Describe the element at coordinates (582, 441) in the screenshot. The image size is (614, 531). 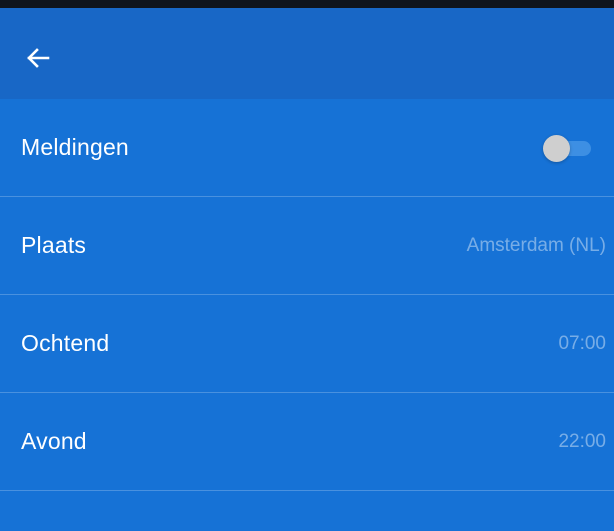
I see `setting-value: 22:00` at that location.